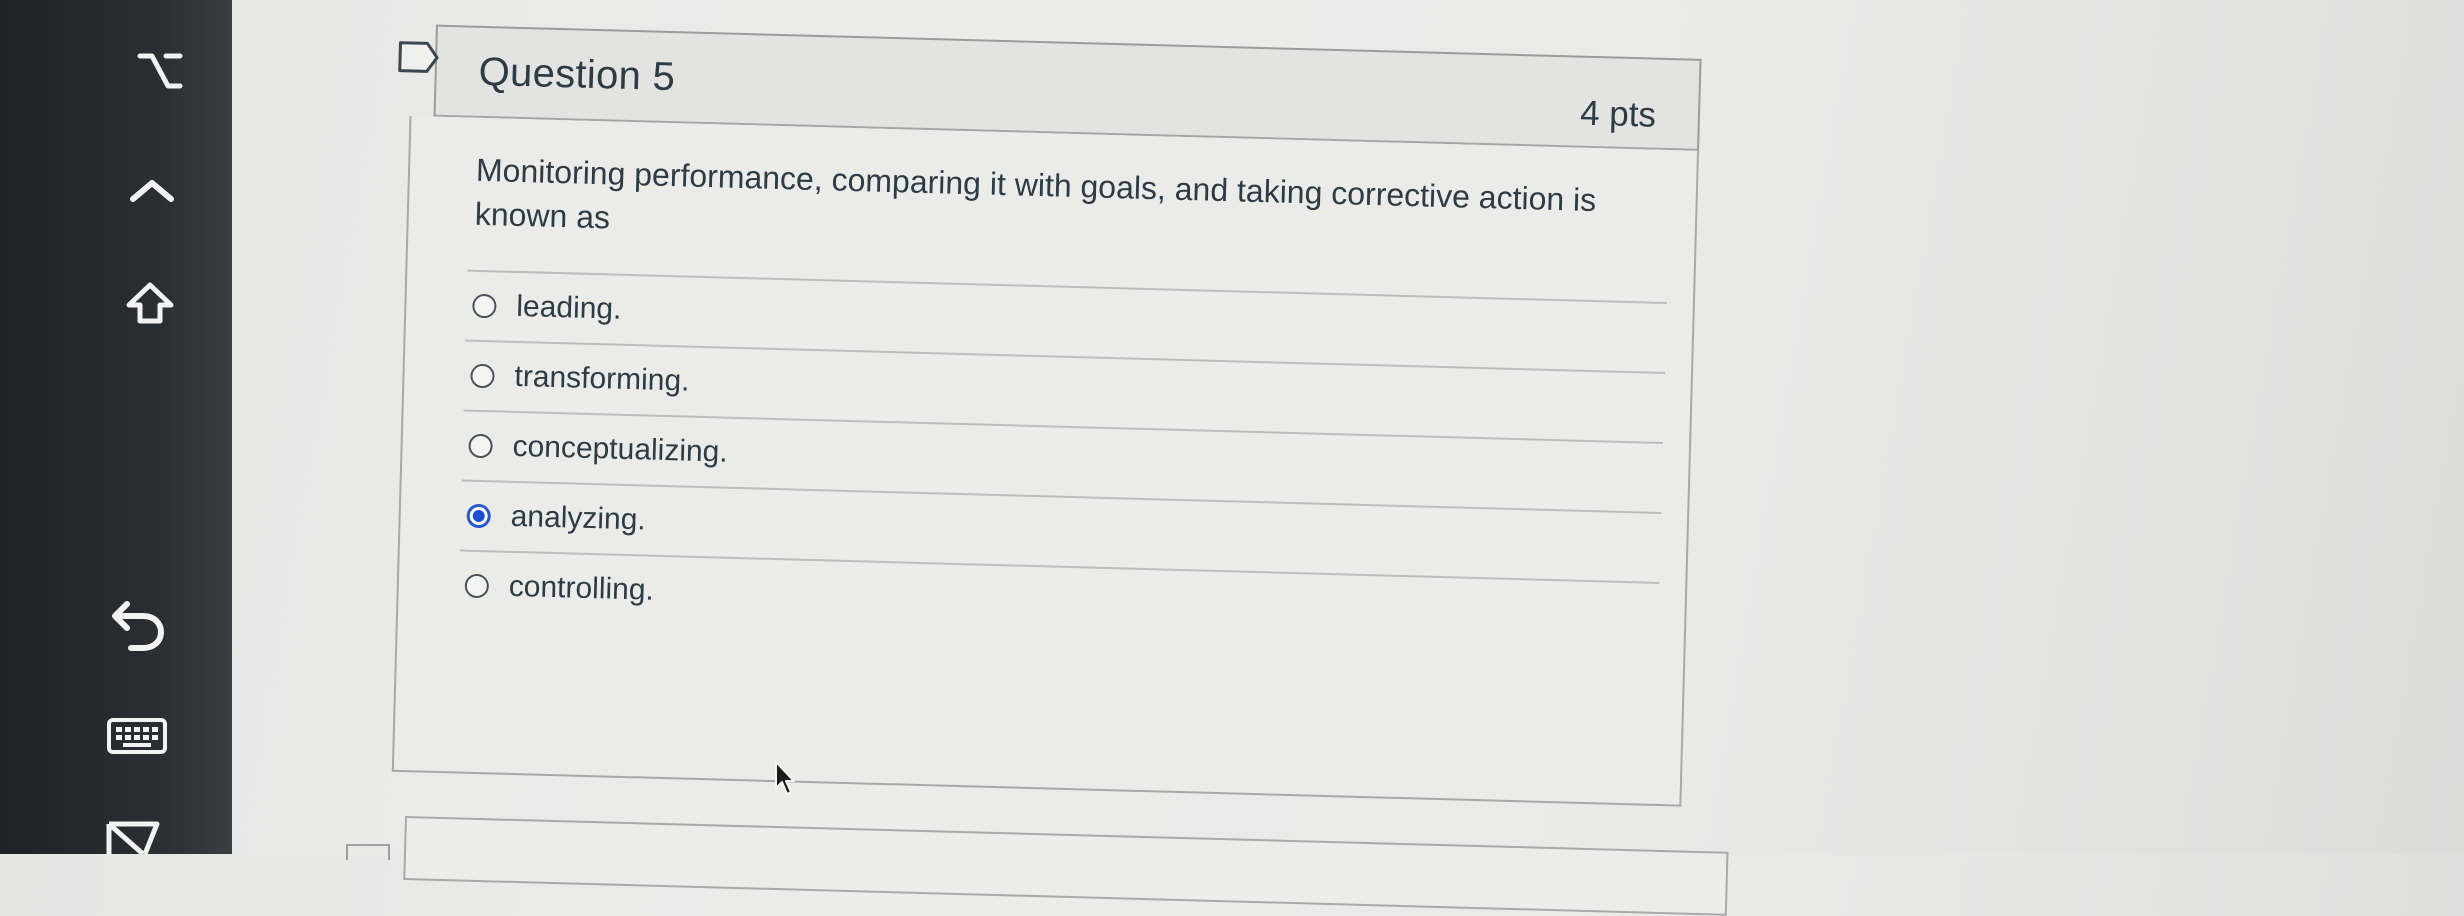  I want to click on shift-key-icon, so click(150, 303).